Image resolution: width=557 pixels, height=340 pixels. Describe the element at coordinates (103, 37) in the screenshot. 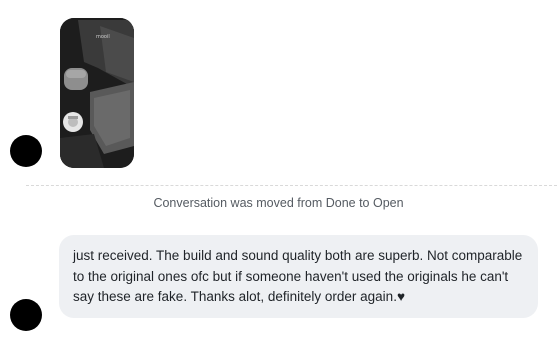

I see `box-brand-text: mooil` at that location.